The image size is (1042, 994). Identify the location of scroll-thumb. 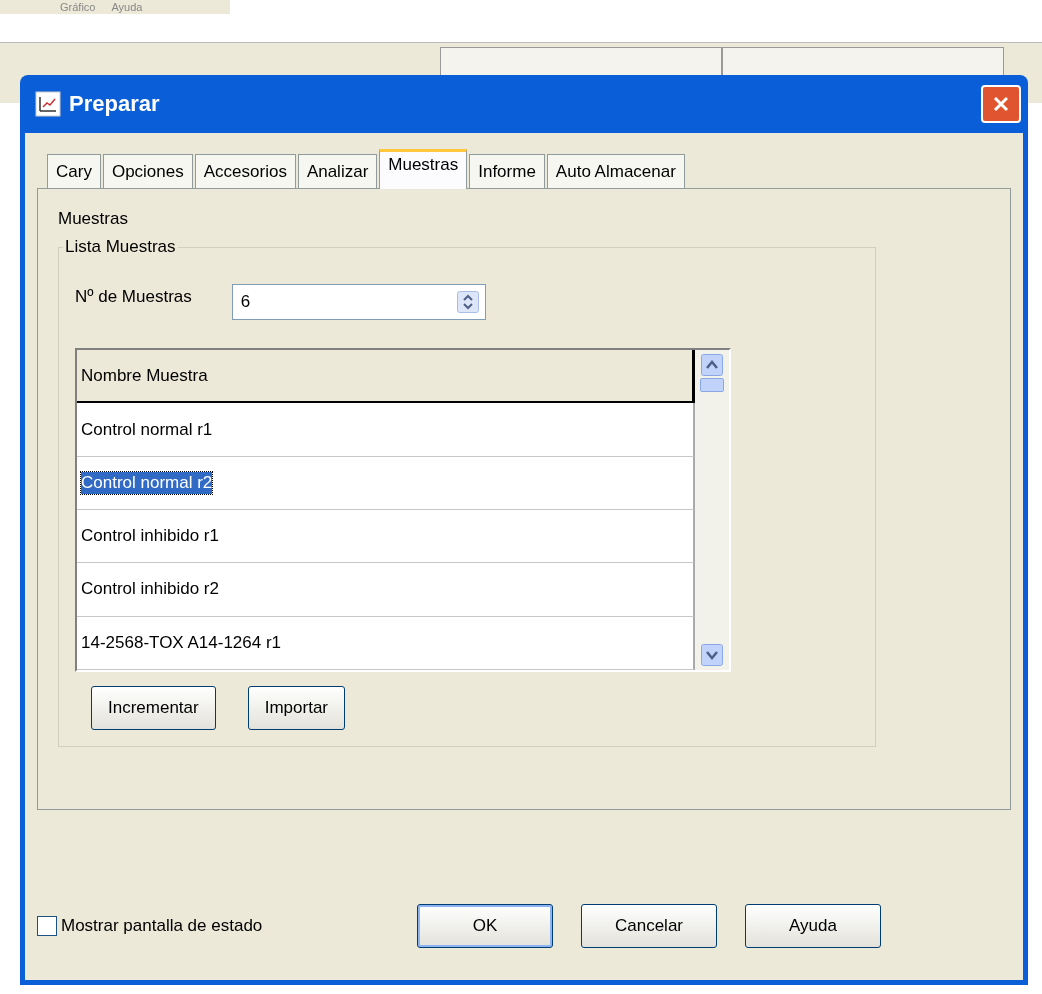
(712, 385).